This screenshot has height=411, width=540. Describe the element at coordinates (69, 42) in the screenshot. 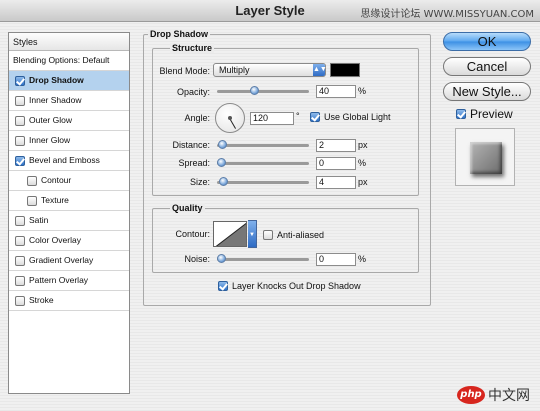

I see `styles-header: Styles` at that location.